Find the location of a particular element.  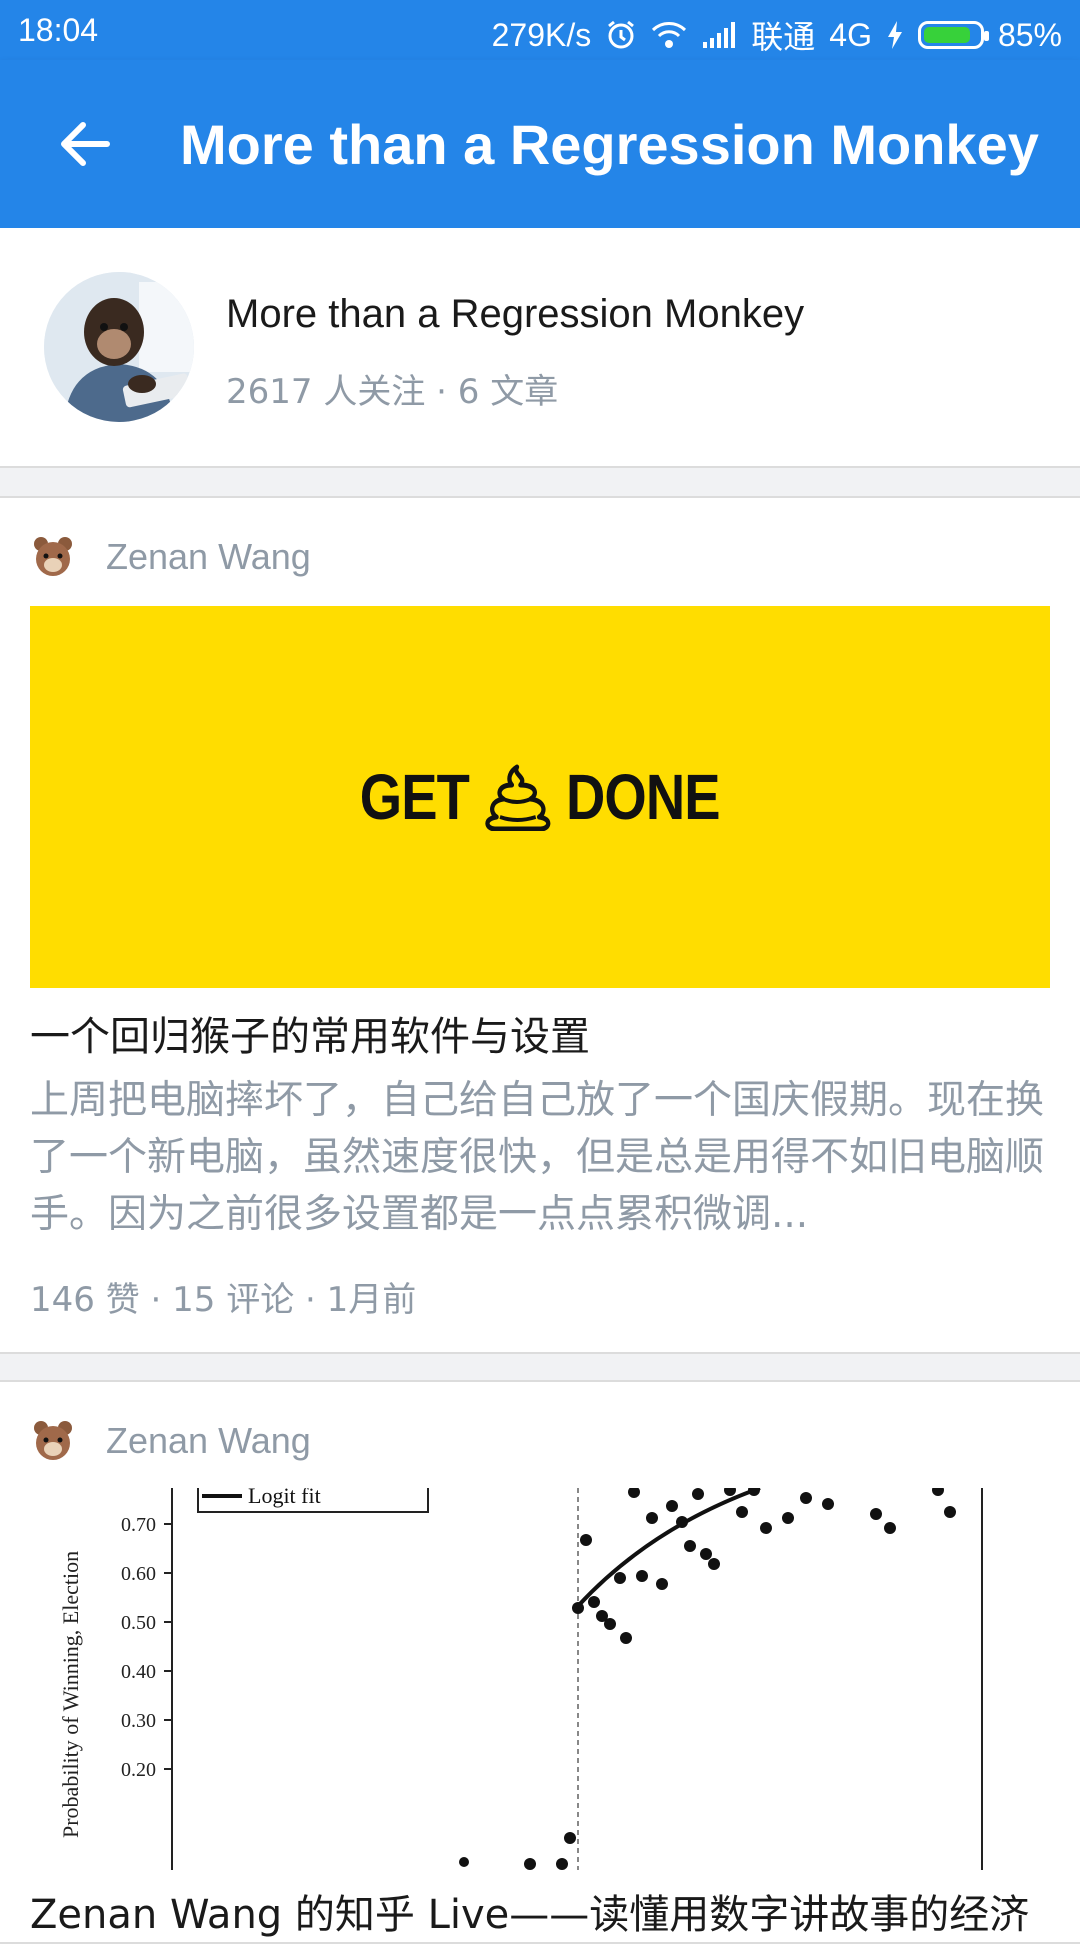

y-tick-label: 0.50 is located at coordinates (138, 1623).